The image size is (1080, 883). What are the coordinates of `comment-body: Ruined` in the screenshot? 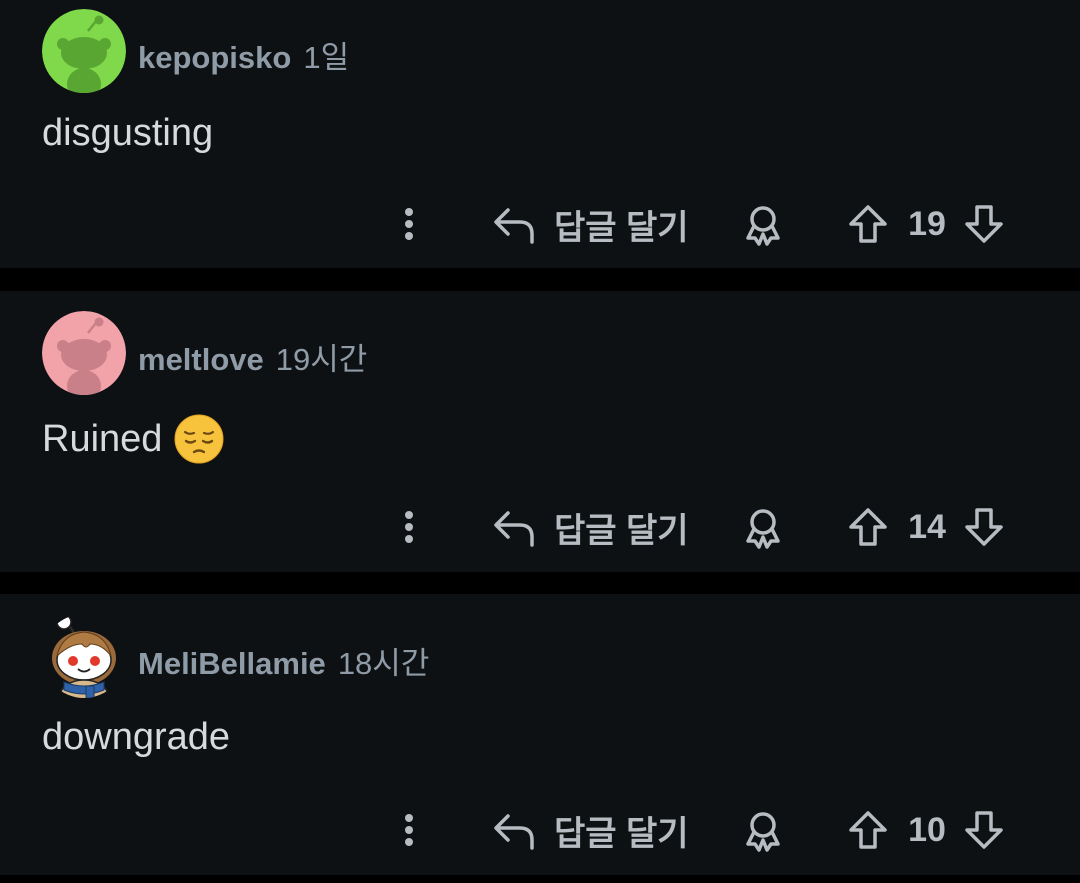 It's located at (133, 439).